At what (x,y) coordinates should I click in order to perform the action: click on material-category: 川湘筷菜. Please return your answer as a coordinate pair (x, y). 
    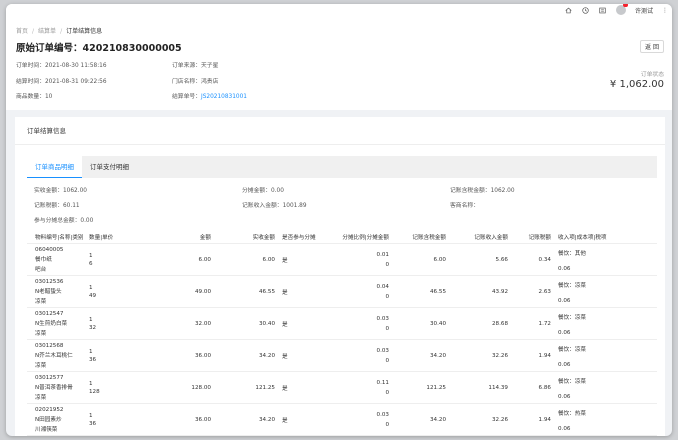
    Looking at the image, I should click on (46, 429).